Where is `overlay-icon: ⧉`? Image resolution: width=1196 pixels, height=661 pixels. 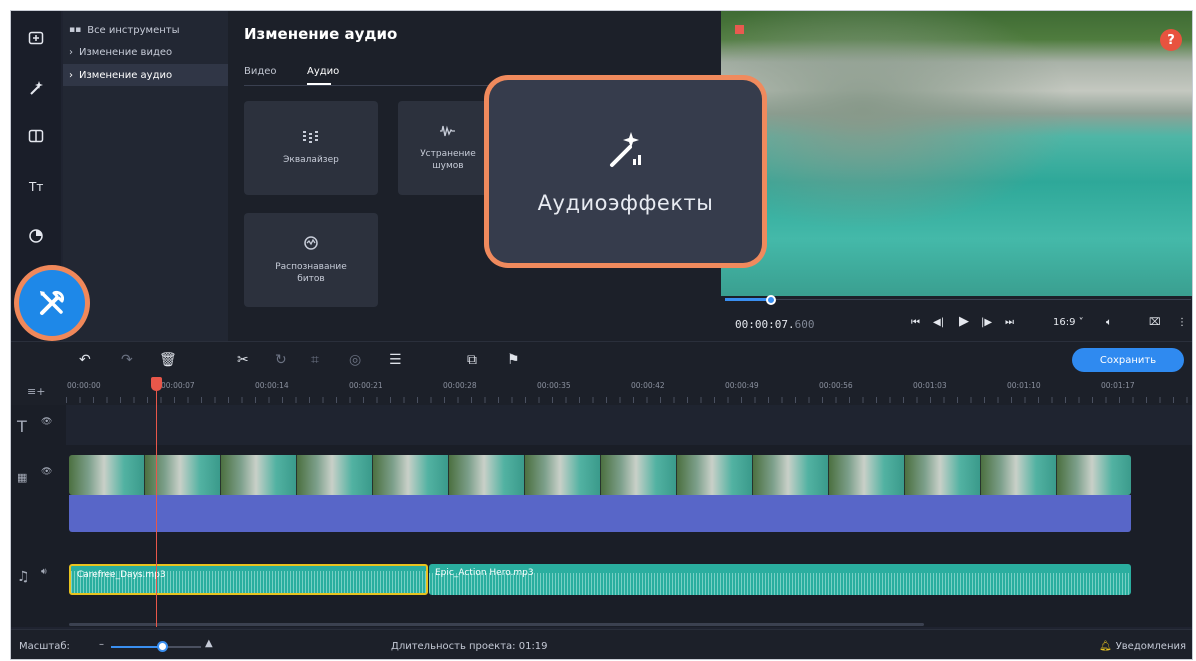 overlay-icon: ⧉ is located at coordinates (472, 360).